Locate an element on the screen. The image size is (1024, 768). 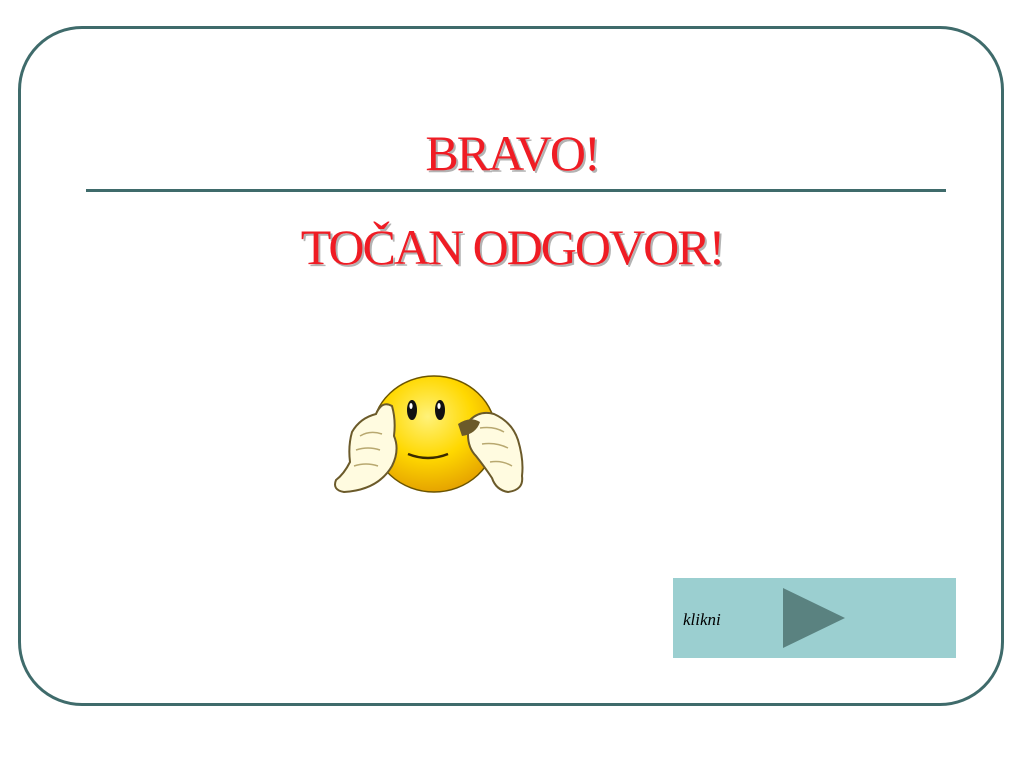
title-bravo: BRAVO! is located at coordinates (512, 153).